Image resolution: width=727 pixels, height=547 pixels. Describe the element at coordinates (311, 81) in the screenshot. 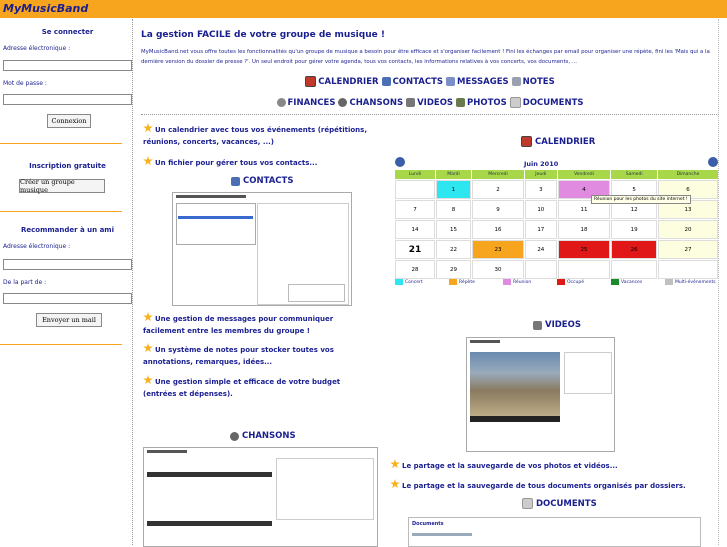

I see `calendar-icon` at that location.